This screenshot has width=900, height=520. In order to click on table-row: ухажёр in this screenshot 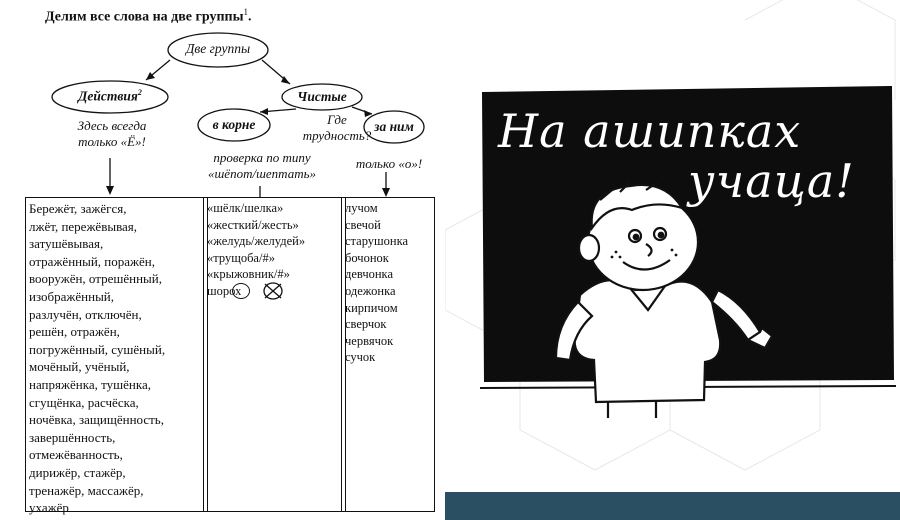, I will do `click(49, 508)`.